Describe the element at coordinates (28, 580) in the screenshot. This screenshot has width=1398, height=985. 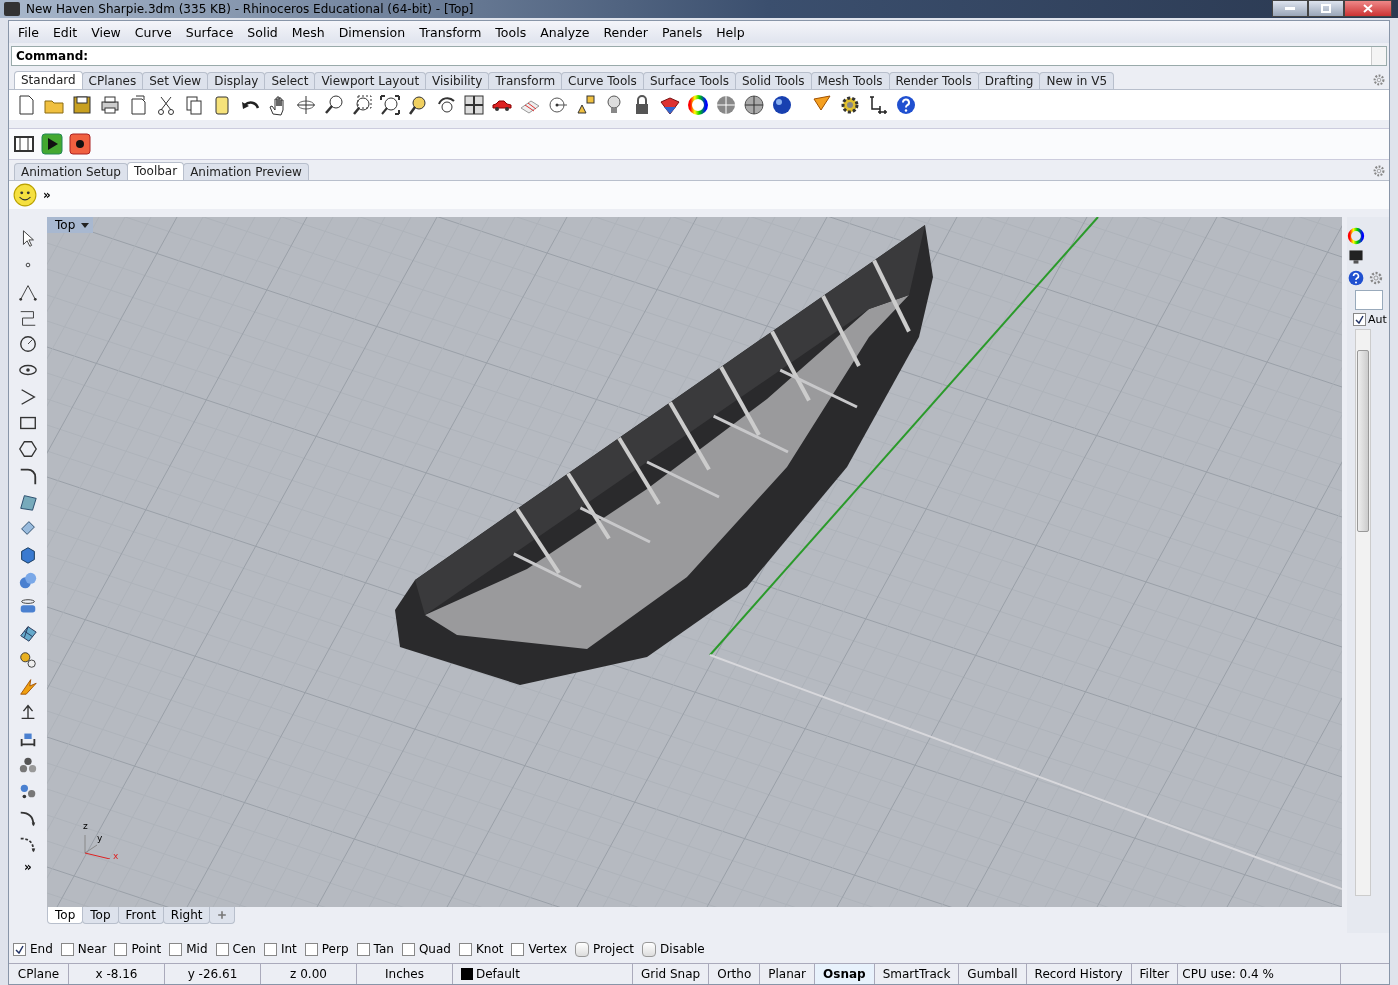
I see `spheres-icon` at that location.